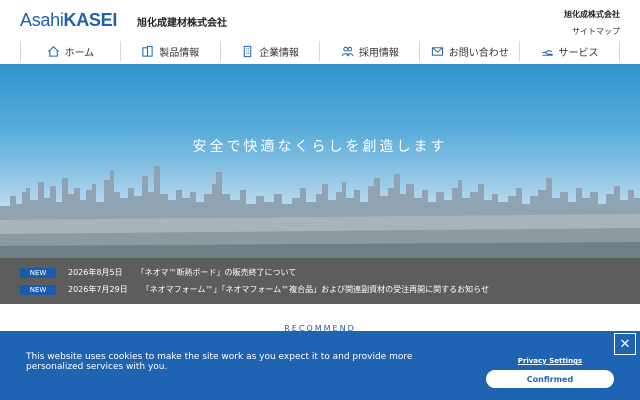 This screenshot has height=400, width=640. Describe the element at coordinates (592, 14) in the screenshot. I see `group-company-link: 旭化成株式会社` at that location.